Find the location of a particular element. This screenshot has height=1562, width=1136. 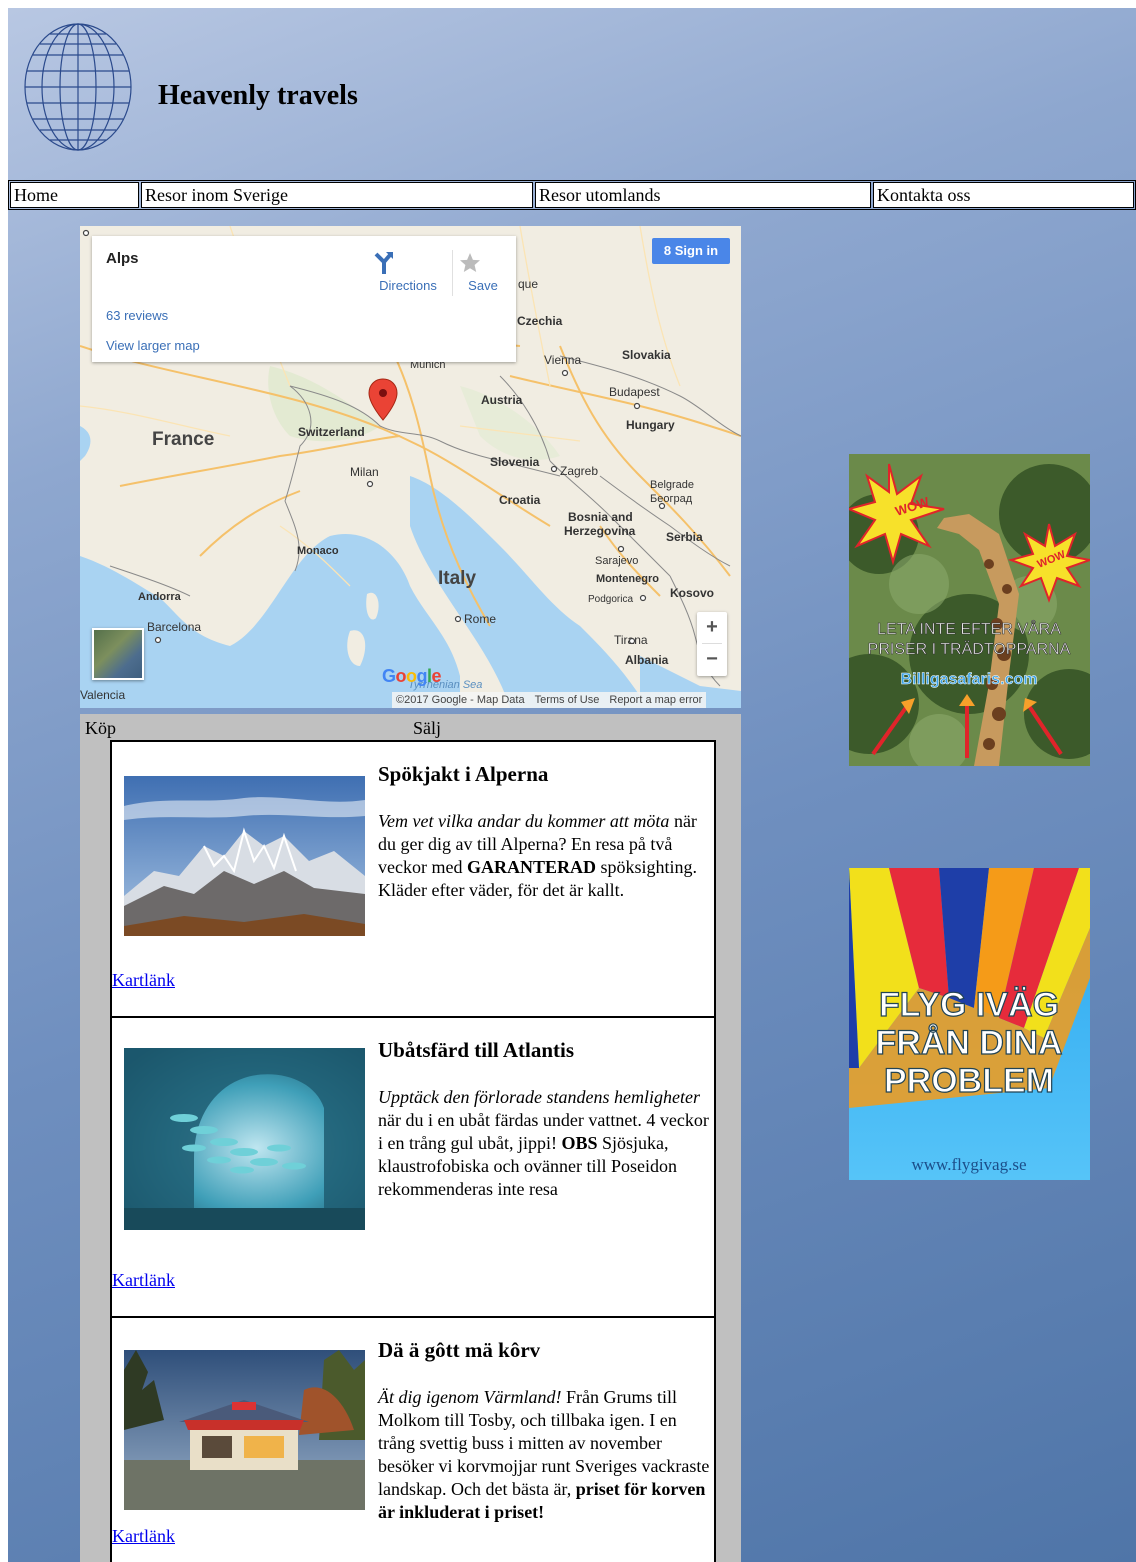

trip-emphasis: GARANTERAD is located at coordinates (531, 867).